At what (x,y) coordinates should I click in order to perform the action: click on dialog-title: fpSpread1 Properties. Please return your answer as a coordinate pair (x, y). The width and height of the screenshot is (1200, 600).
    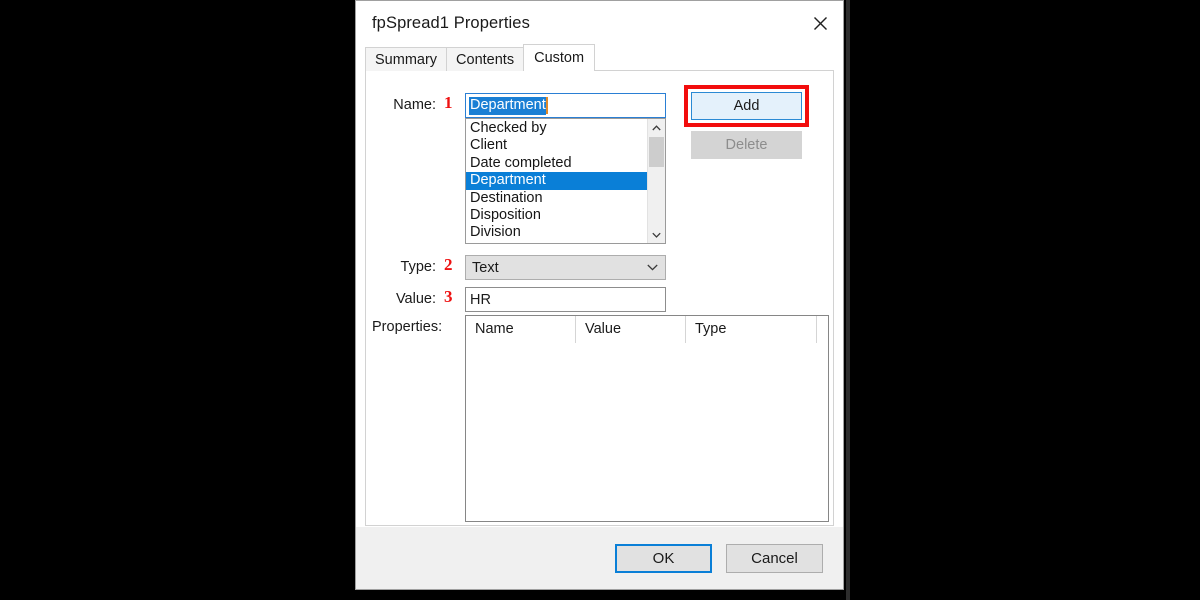
    Looking at the image, I should click on (451, 22).